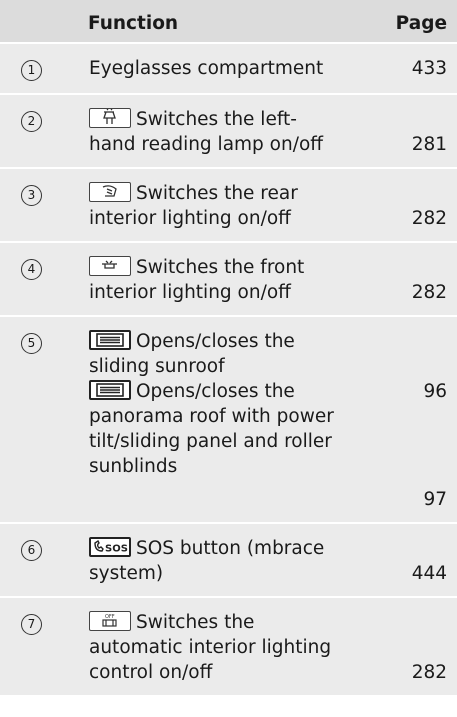 The width and height of the screenshot is (457, 717). Describe the element at coordinates (116, 549) in the screenshot. I see `sos-icon-label: SOS` at that location.